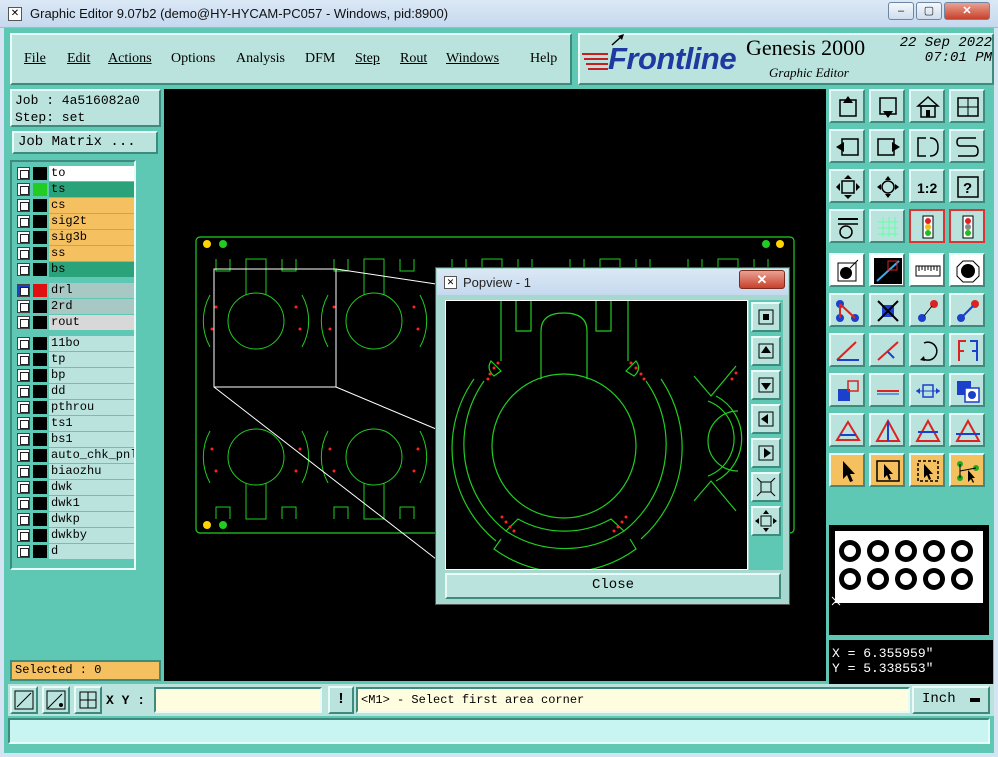  Describe the element at coordinates (91, 551) in the screenshot. I see `layer-name: d` at that location.